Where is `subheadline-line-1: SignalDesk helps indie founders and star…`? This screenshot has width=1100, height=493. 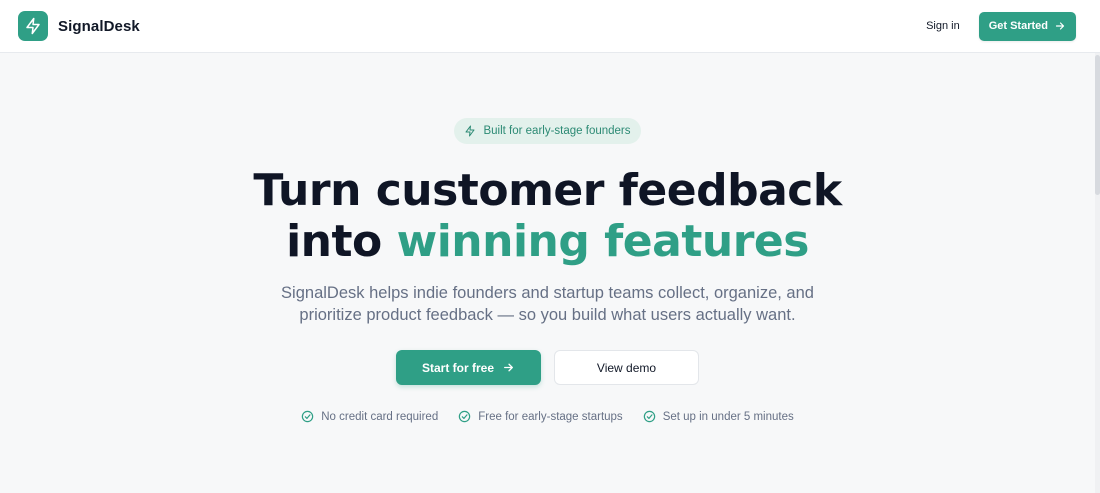
subheadline-line-1: SignalDesk helps indie founders and star… is located at coordinates (547, 293).